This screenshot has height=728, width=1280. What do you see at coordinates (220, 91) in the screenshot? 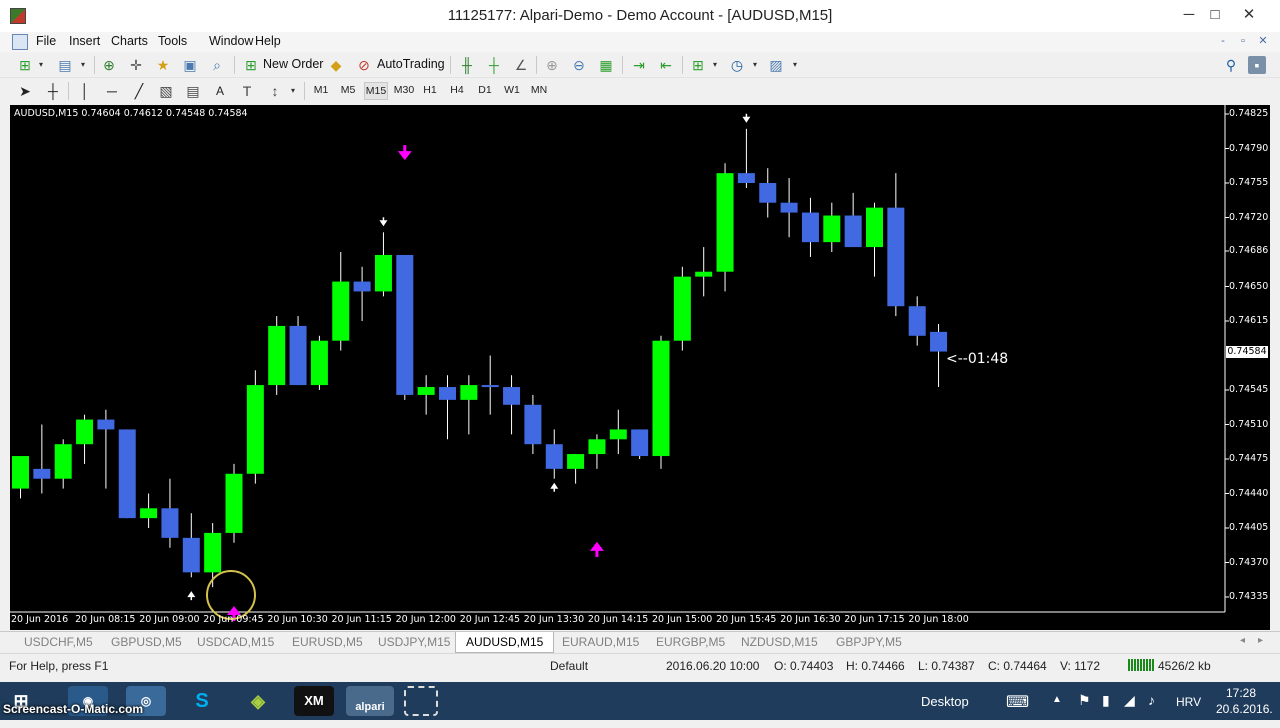
I see `text-tool-icon: A` at bounding box center [220, 91].